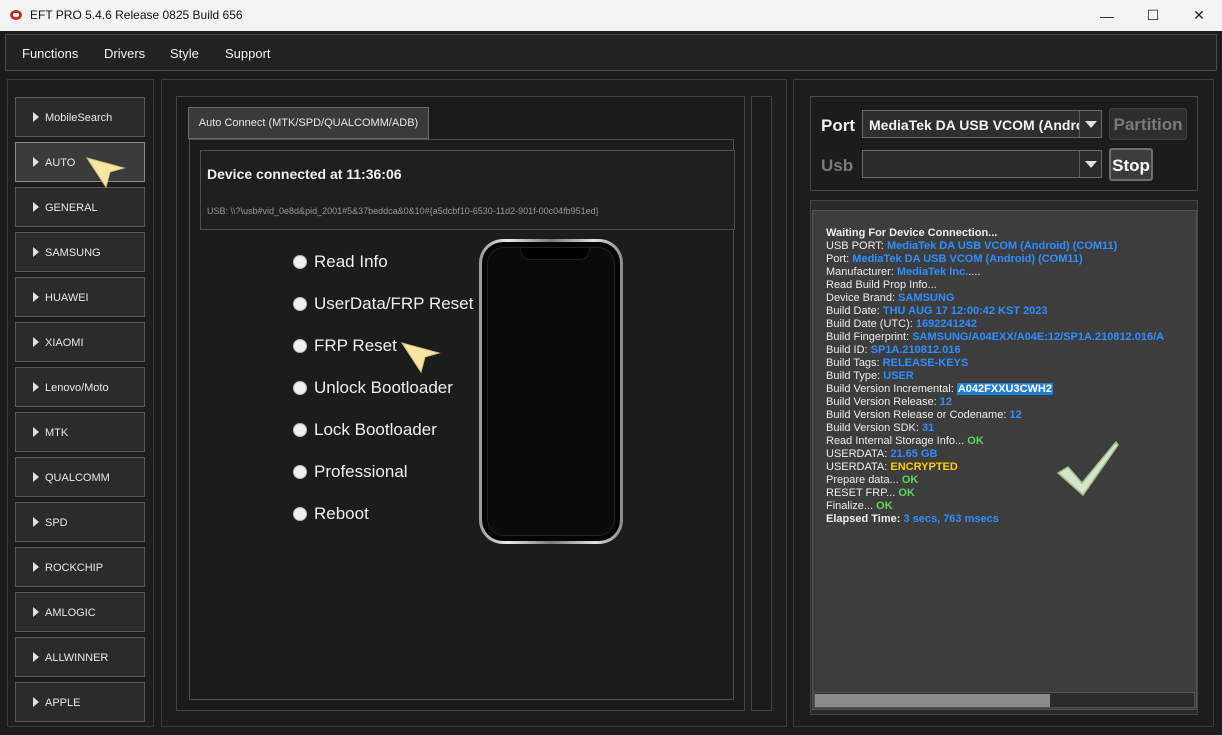 This screenshot has height=735, width=1222. I want to click on log-line: Build Version Release or Codename: 12, so click(924, 415).